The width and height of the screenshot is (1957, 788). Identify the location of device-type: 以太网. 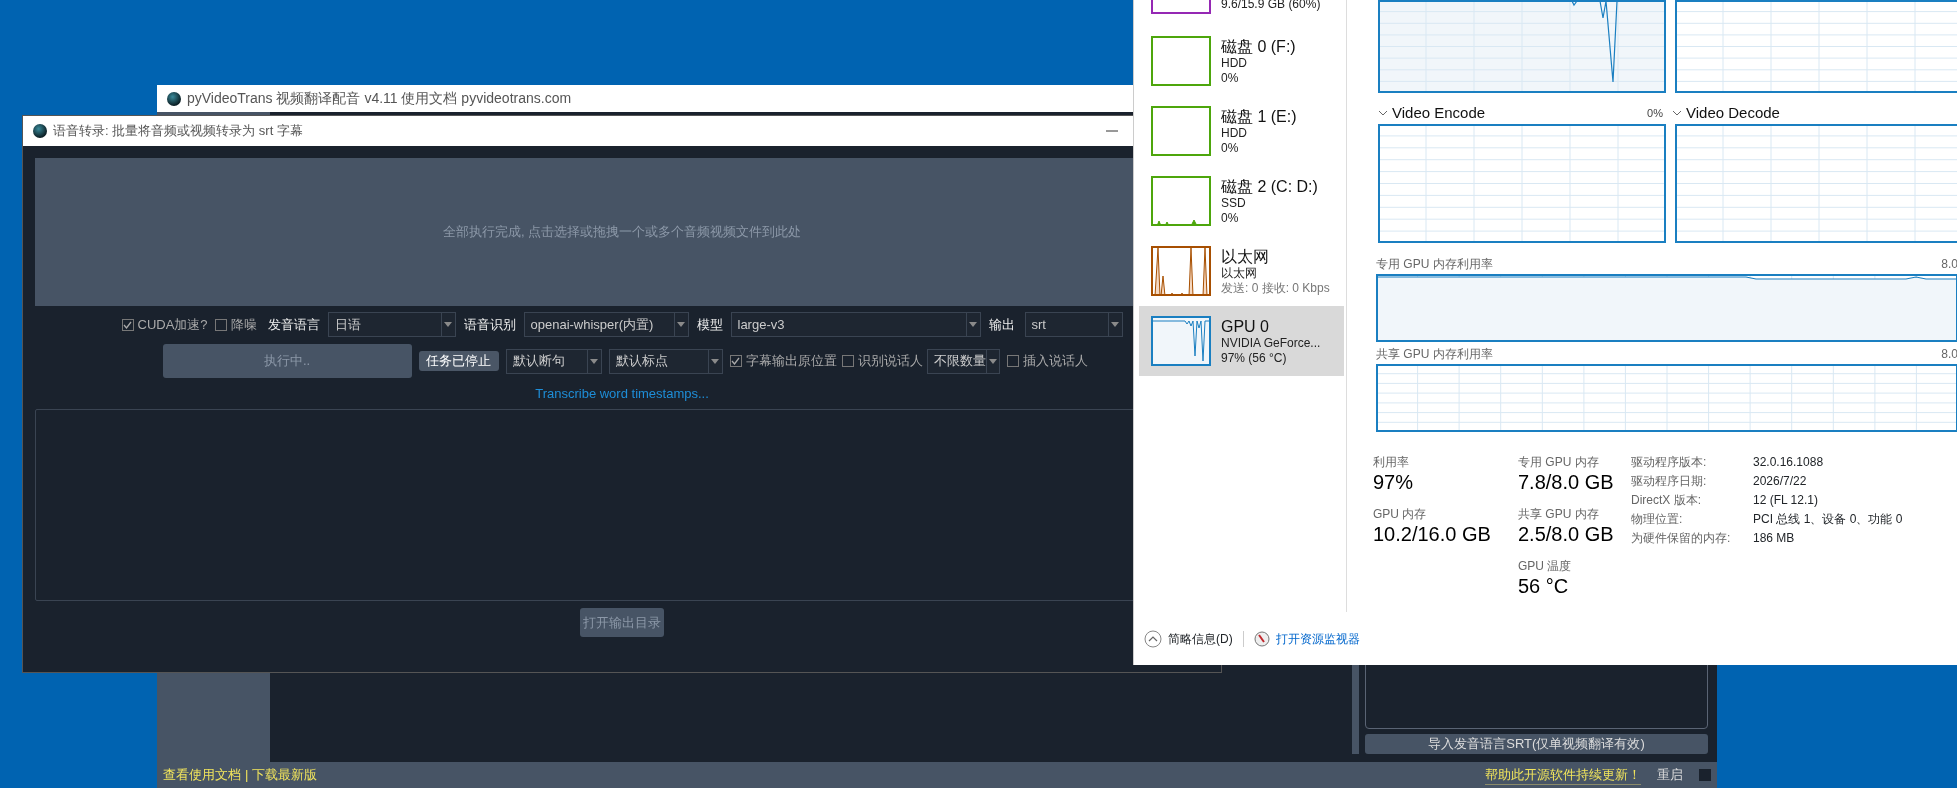
(1239, 273).